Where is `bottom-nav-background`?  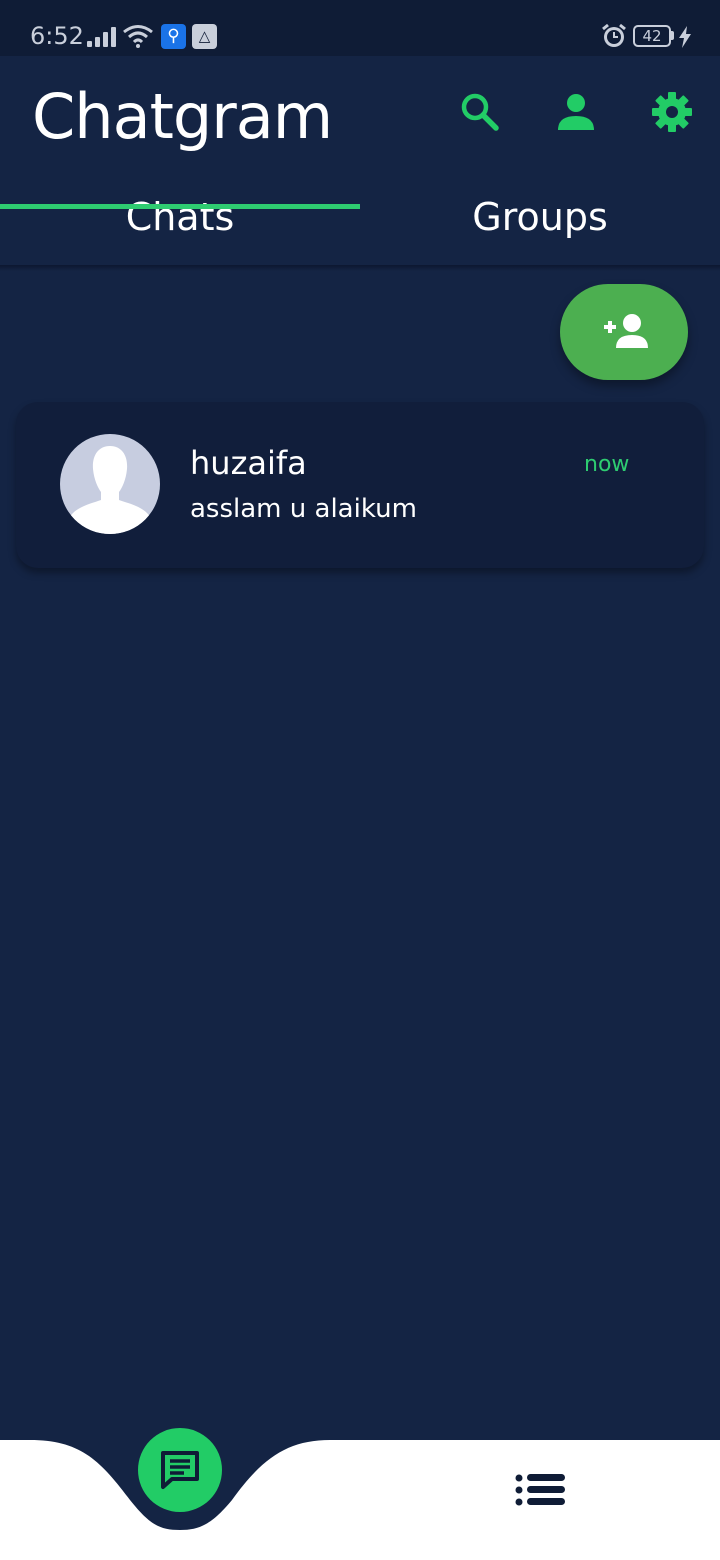
bottom-nav-background is located at coordinates (360, 1500).